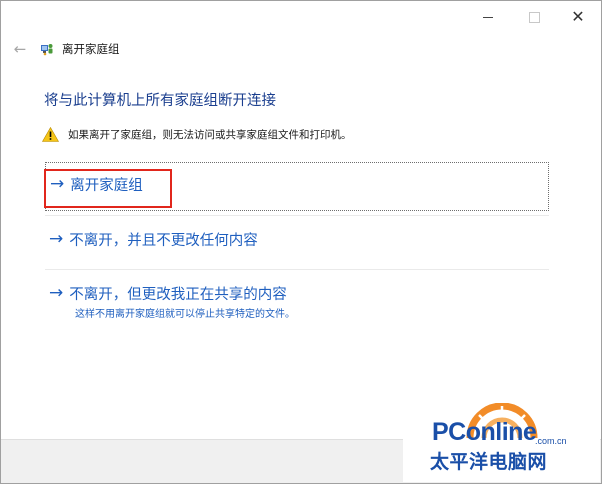  Describe the element at coordinates (489, 462) in the screenshot. I see `watermark-chinese: 太平洋电脑网` at that location.